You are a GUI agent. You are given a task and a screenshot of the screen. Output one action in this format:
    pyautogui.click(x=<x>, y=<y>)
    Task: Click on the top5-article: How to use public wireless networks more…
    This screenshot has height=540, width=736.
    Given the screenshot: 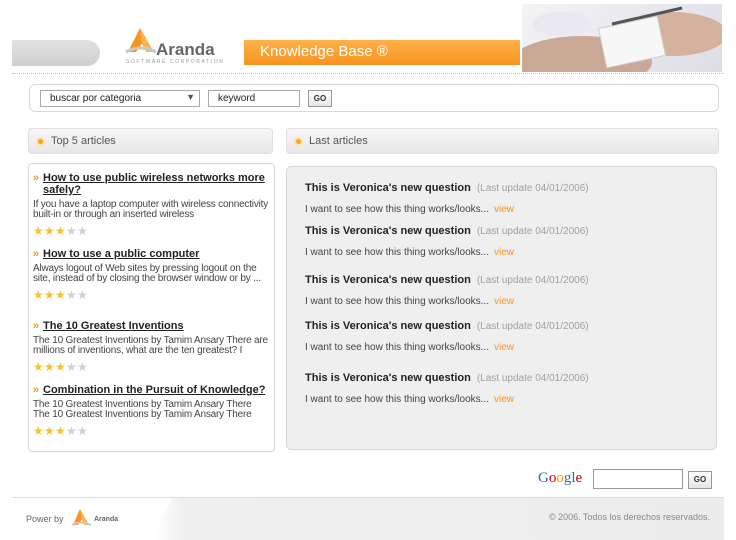 What is the action you would take?
    pyautogui.click(x=151, y=204)
    